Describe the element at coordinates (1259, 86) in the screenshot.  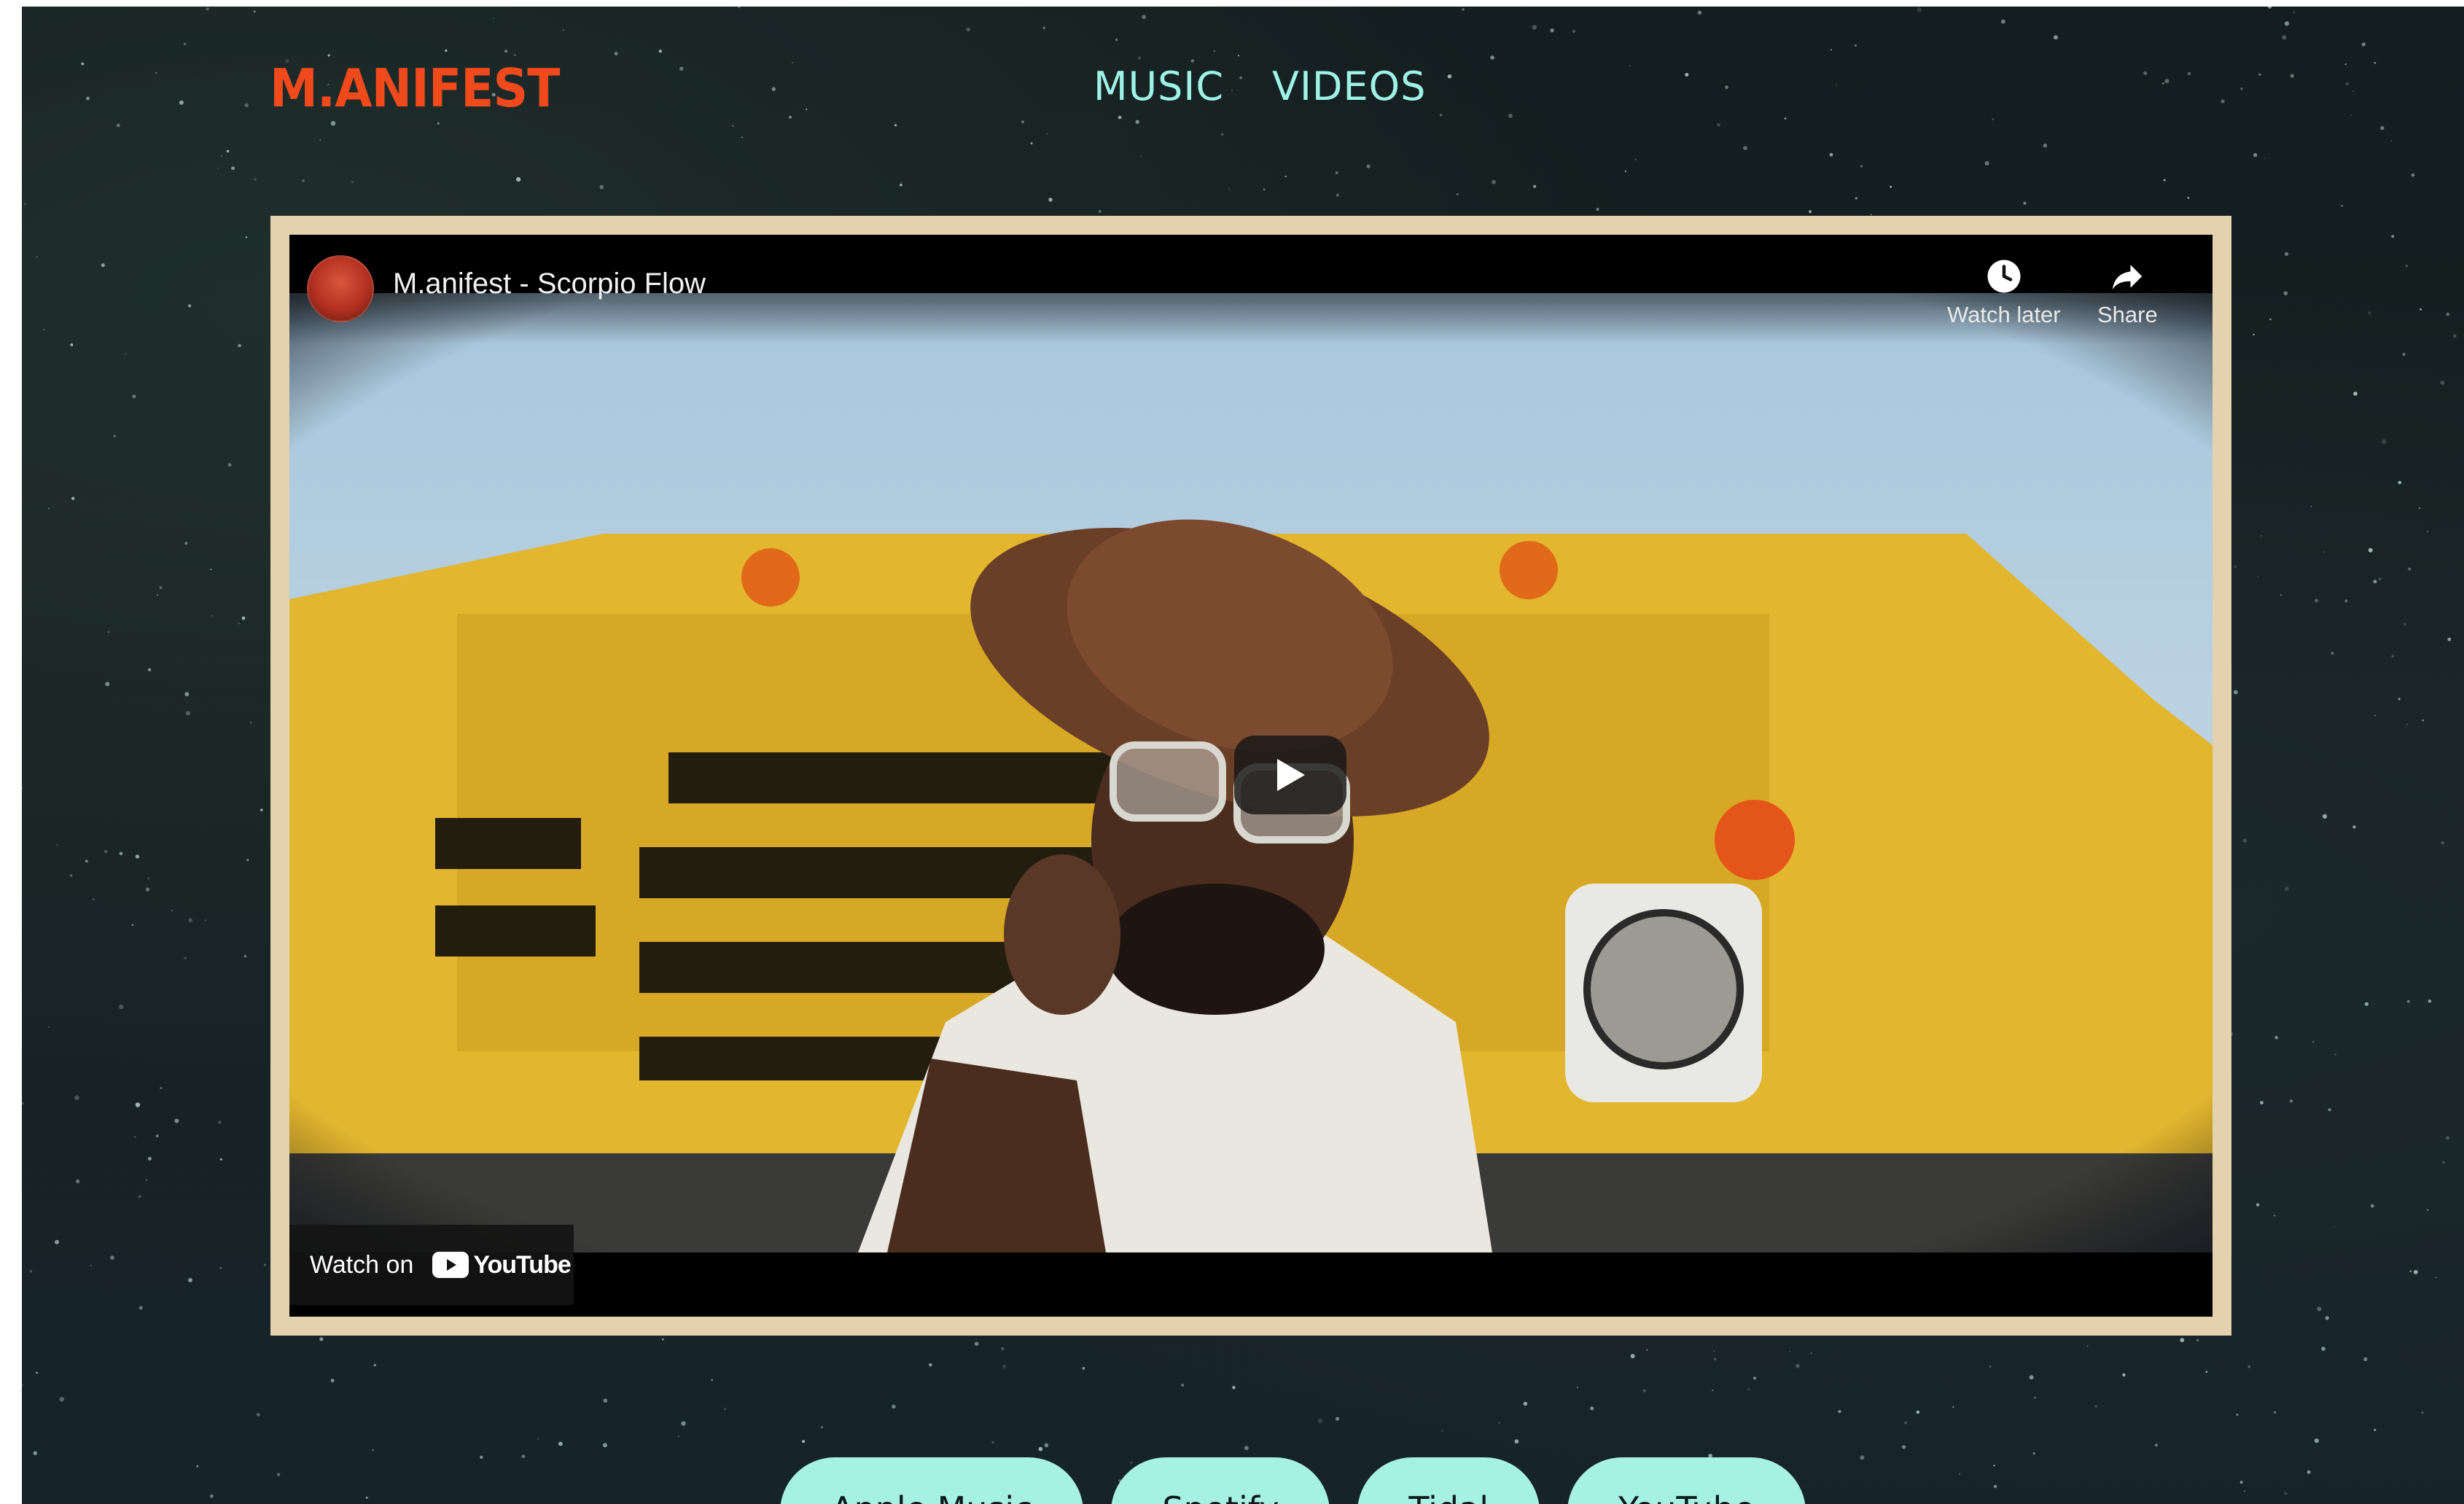
I see `main-nav: MUSIC VIDEOS` at that location.